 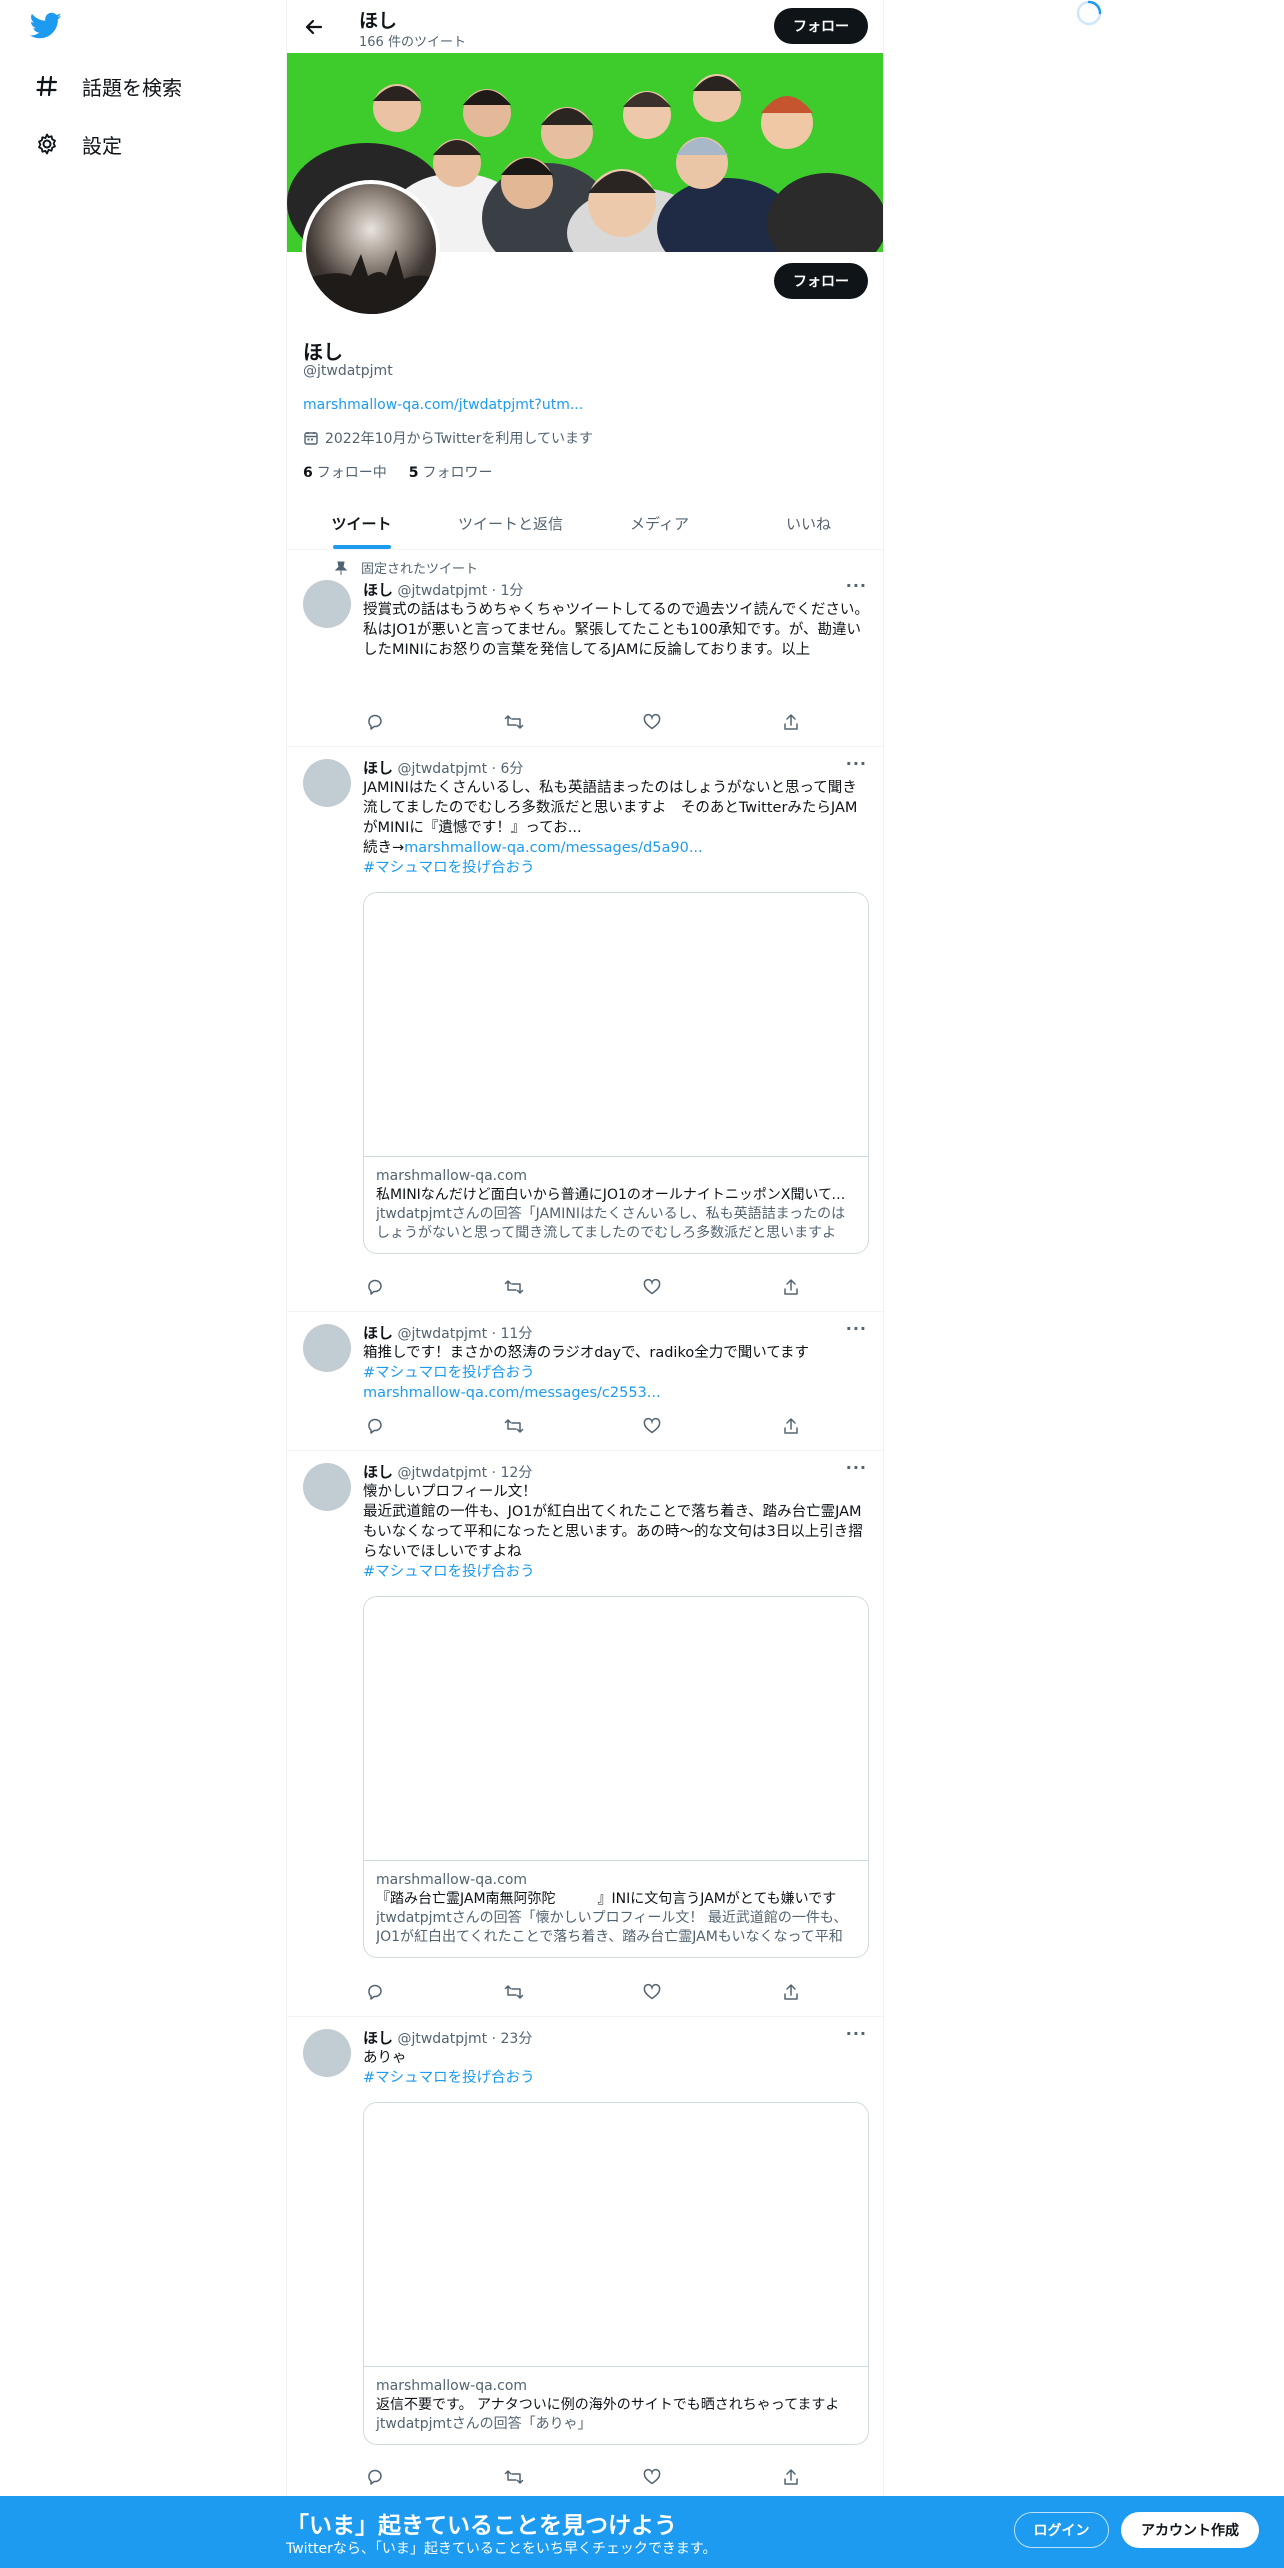 What do you see at coordinates (606, 1899) in the screenshot?
I see `card-title: 『踏み台亡霊JAM南無阿弥陀 』INIに文句言うJAMがとても嫌いです` at bounding box center [606, 1899].